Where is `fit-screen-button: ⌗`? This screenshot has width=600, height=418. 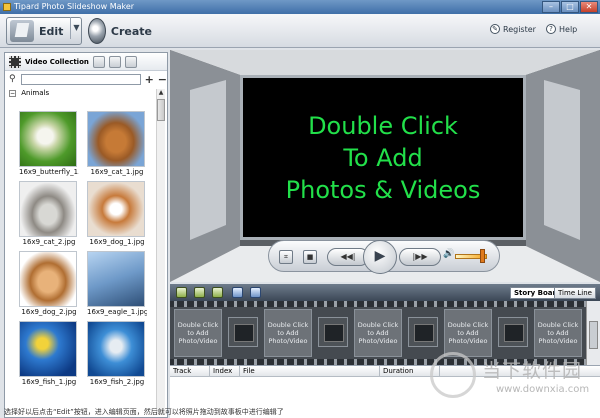 fit-screen-button: ⌗ is located at coordinates (286, 257).